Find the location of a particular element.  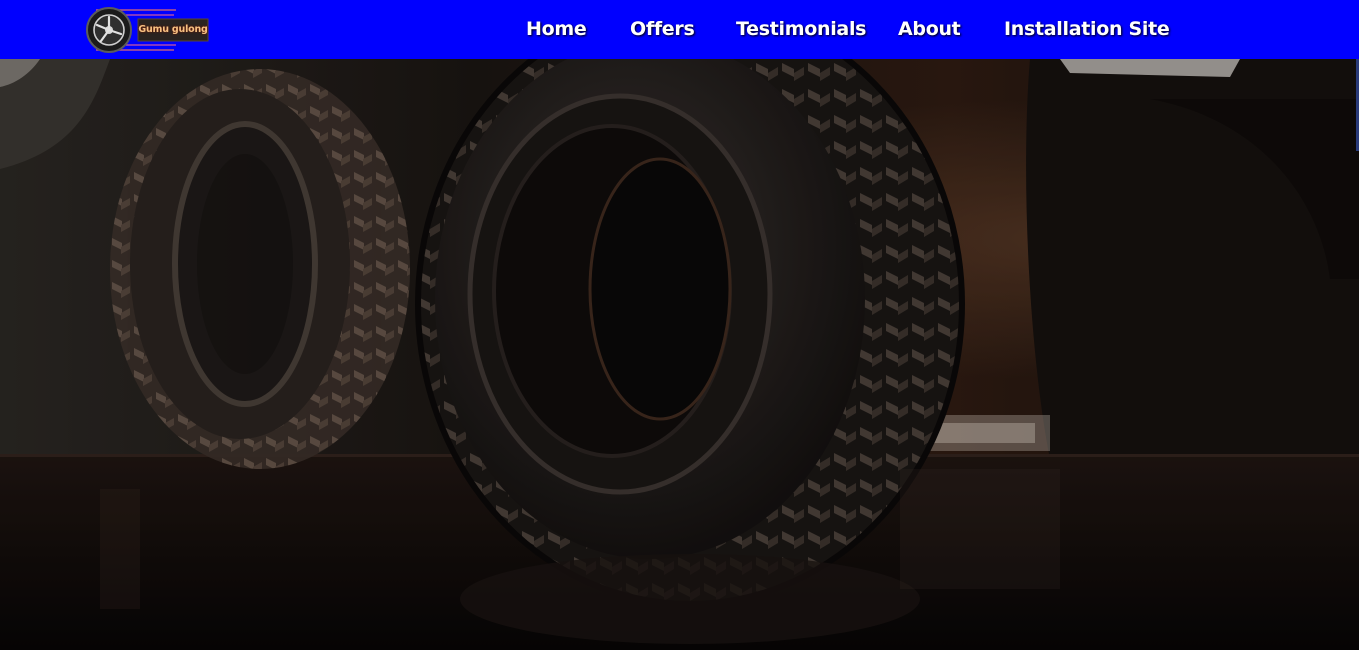

nav-home: Home is located at coordinates (556, 29).